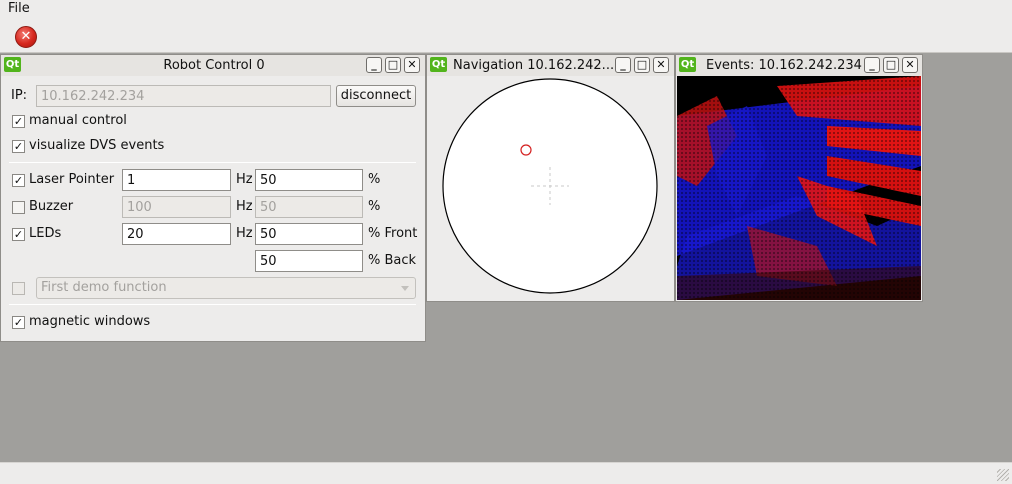 This screenshot has height=484, width=1012. What do you see at coordinates (393, 233) in the screenshot?
I see `front-unit-label: % Front` at bounding box center [393, 233].